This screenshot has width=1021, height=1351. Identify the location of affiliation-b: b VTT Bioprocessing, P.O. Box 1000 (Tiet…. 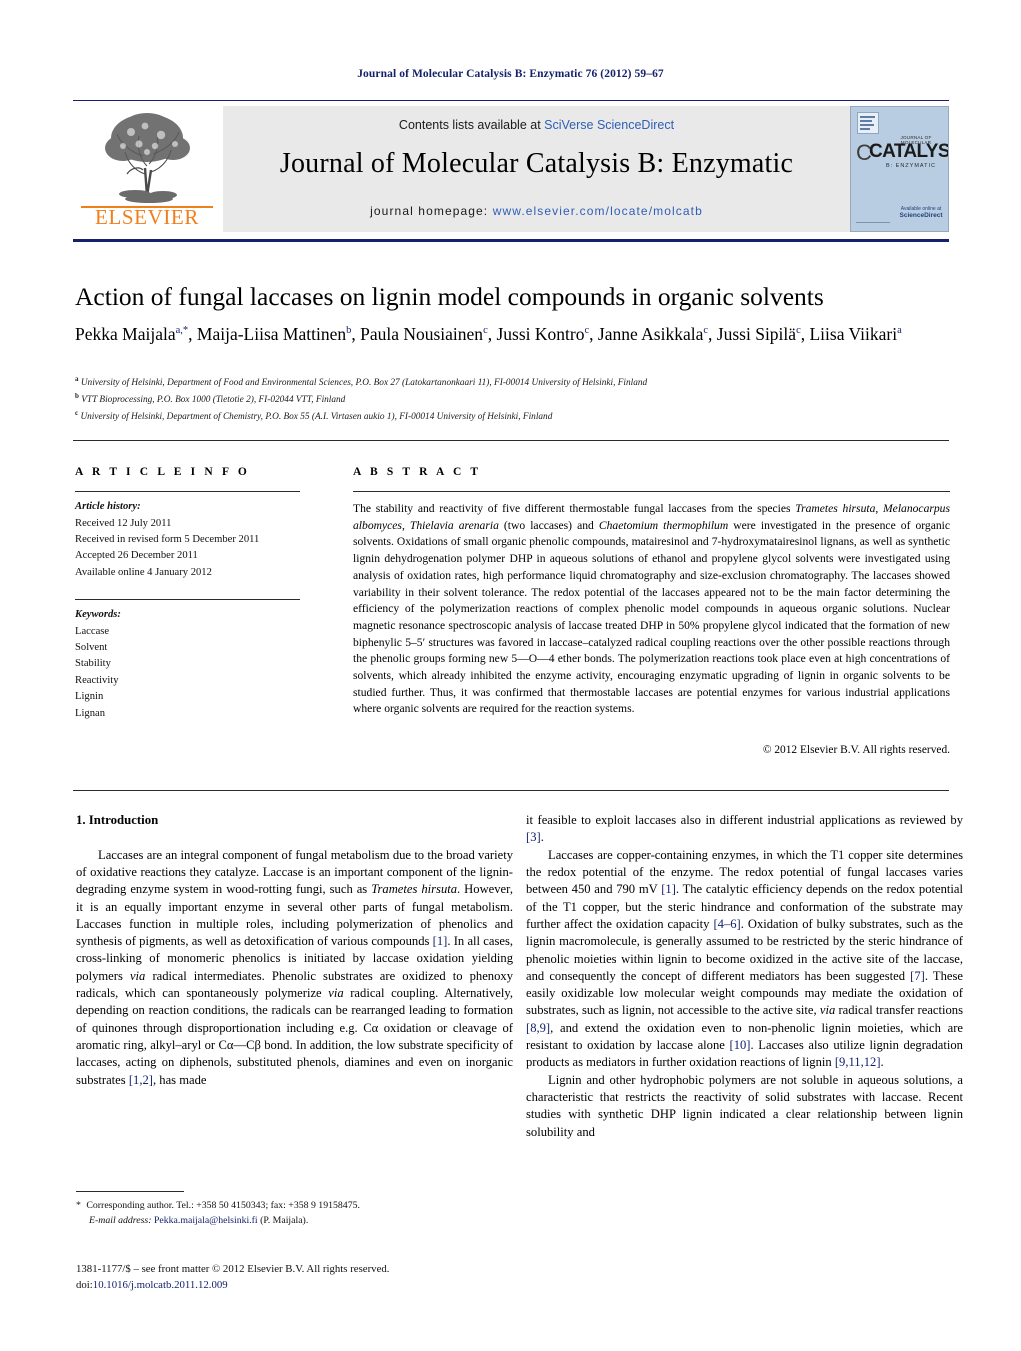
(515, 399).